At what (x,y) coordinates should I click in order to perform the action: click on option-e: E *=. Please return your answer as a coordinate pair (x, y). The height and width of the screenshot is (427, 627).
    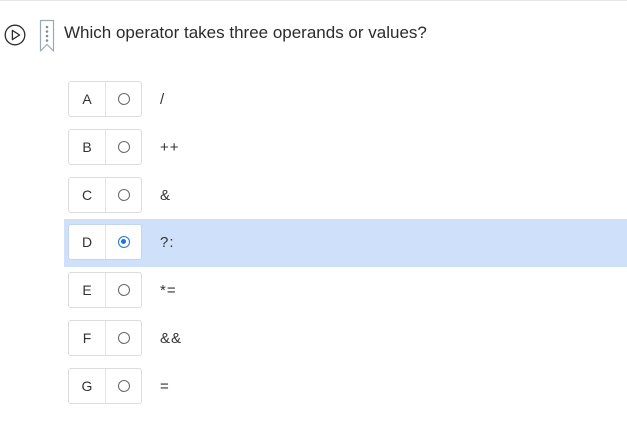
    Looking at the image, I should click on (345, 291).